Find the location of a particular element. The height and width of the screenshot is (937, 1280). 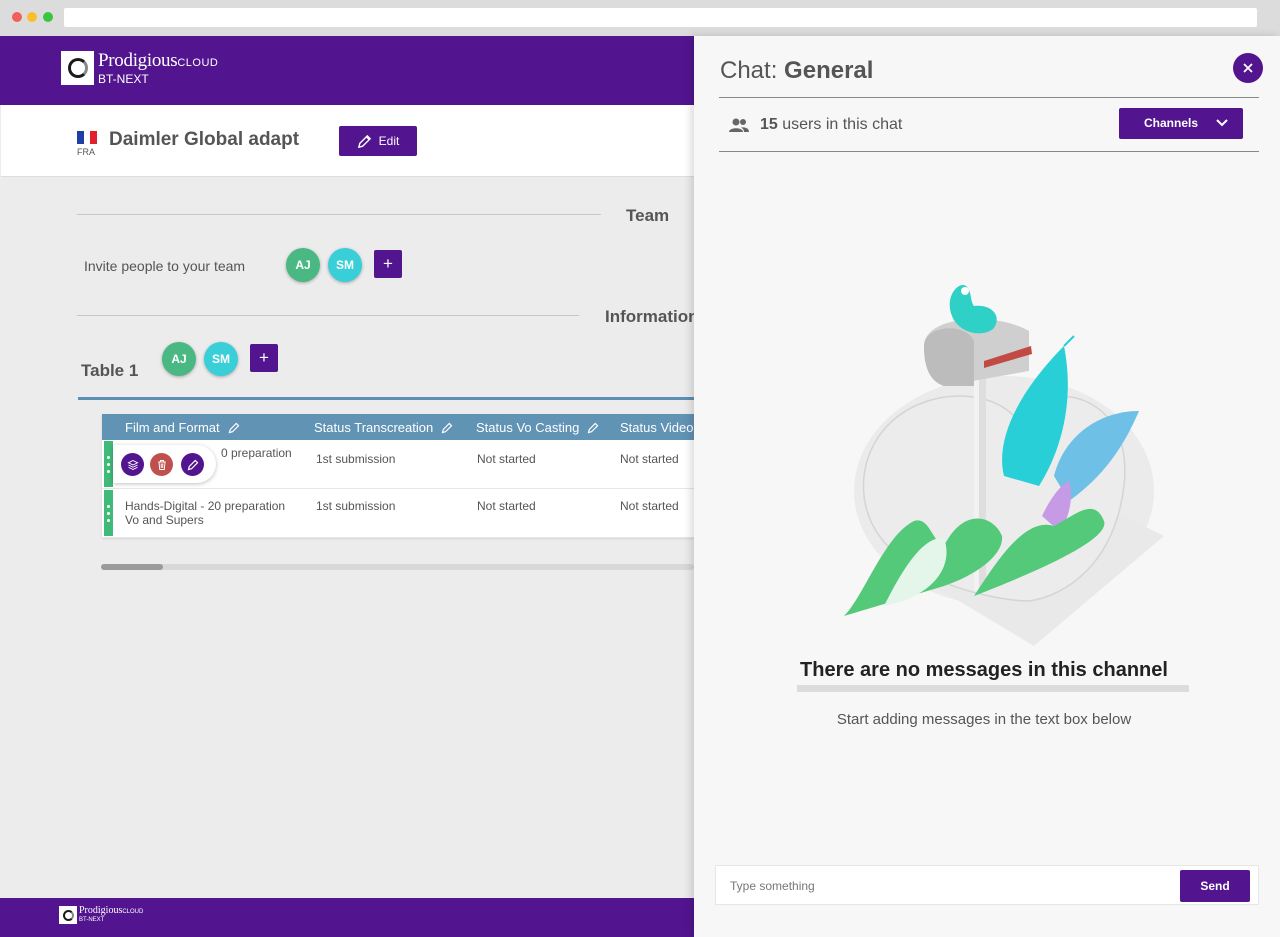

empty-state-divider is located at coordinates (993, 688).